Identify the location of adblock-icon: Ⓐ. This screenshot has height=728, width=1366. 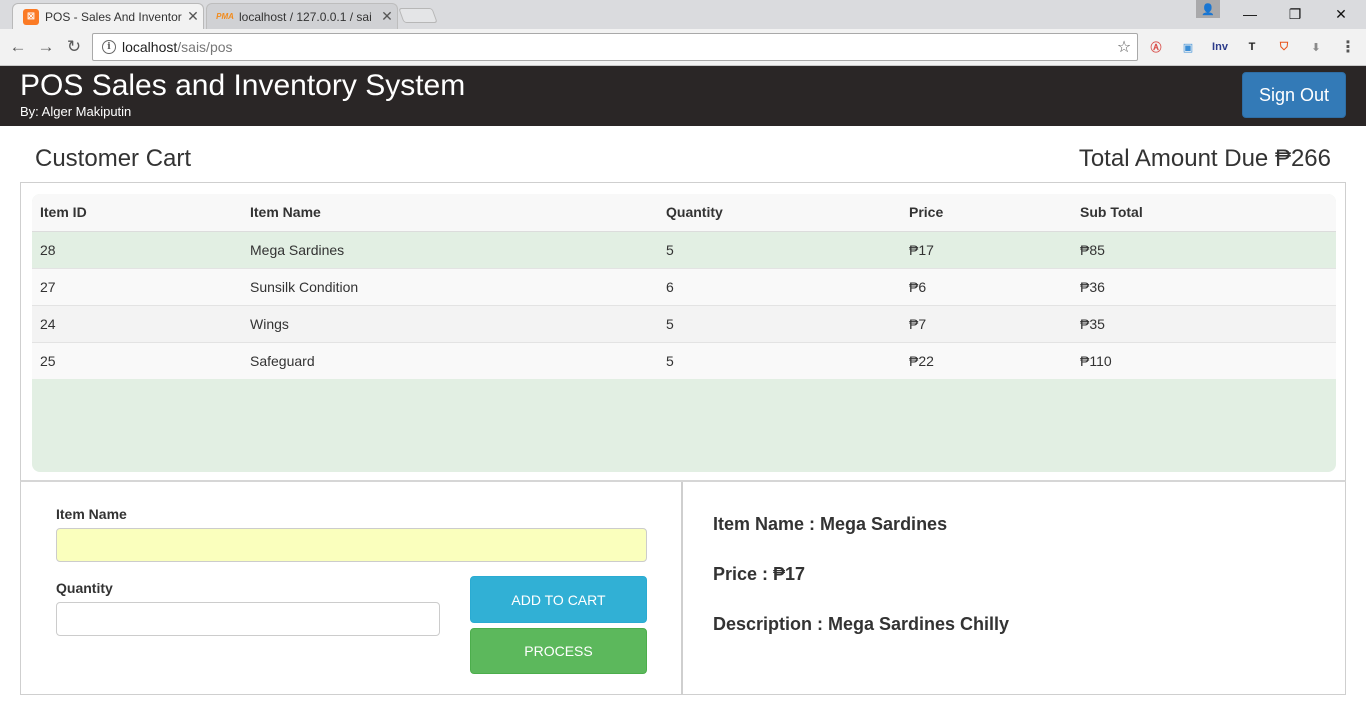
(1156, 47).